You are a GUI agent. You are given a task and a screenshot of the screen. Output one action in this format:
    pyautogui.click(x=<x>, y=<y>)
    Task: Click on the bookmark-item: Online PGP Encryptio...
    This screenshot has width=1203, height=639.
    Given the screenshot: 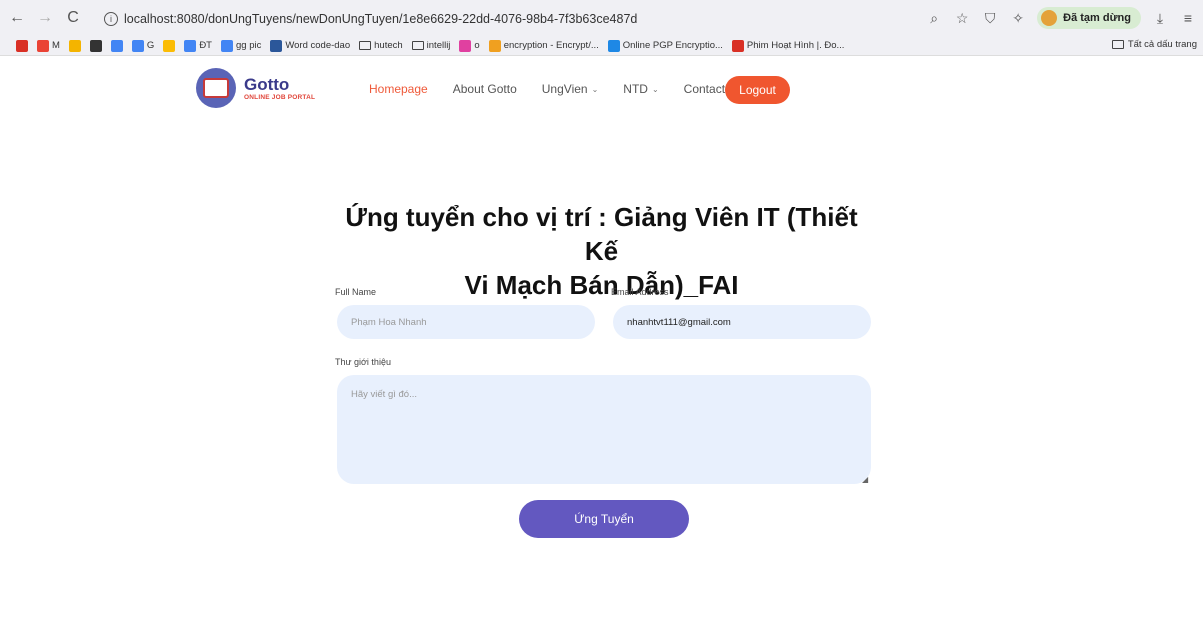 What is the action you would take?
    pyautogui.click(x=665, y=45)
    